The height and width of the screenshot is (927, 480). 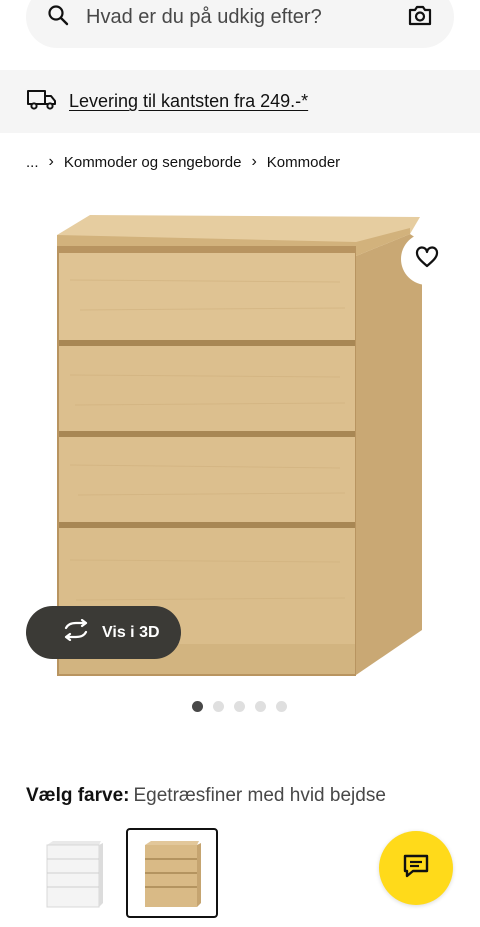 I want to click on delivery-banner: Levering til kantsten fra 249.-*, so click(x=240, y=101).